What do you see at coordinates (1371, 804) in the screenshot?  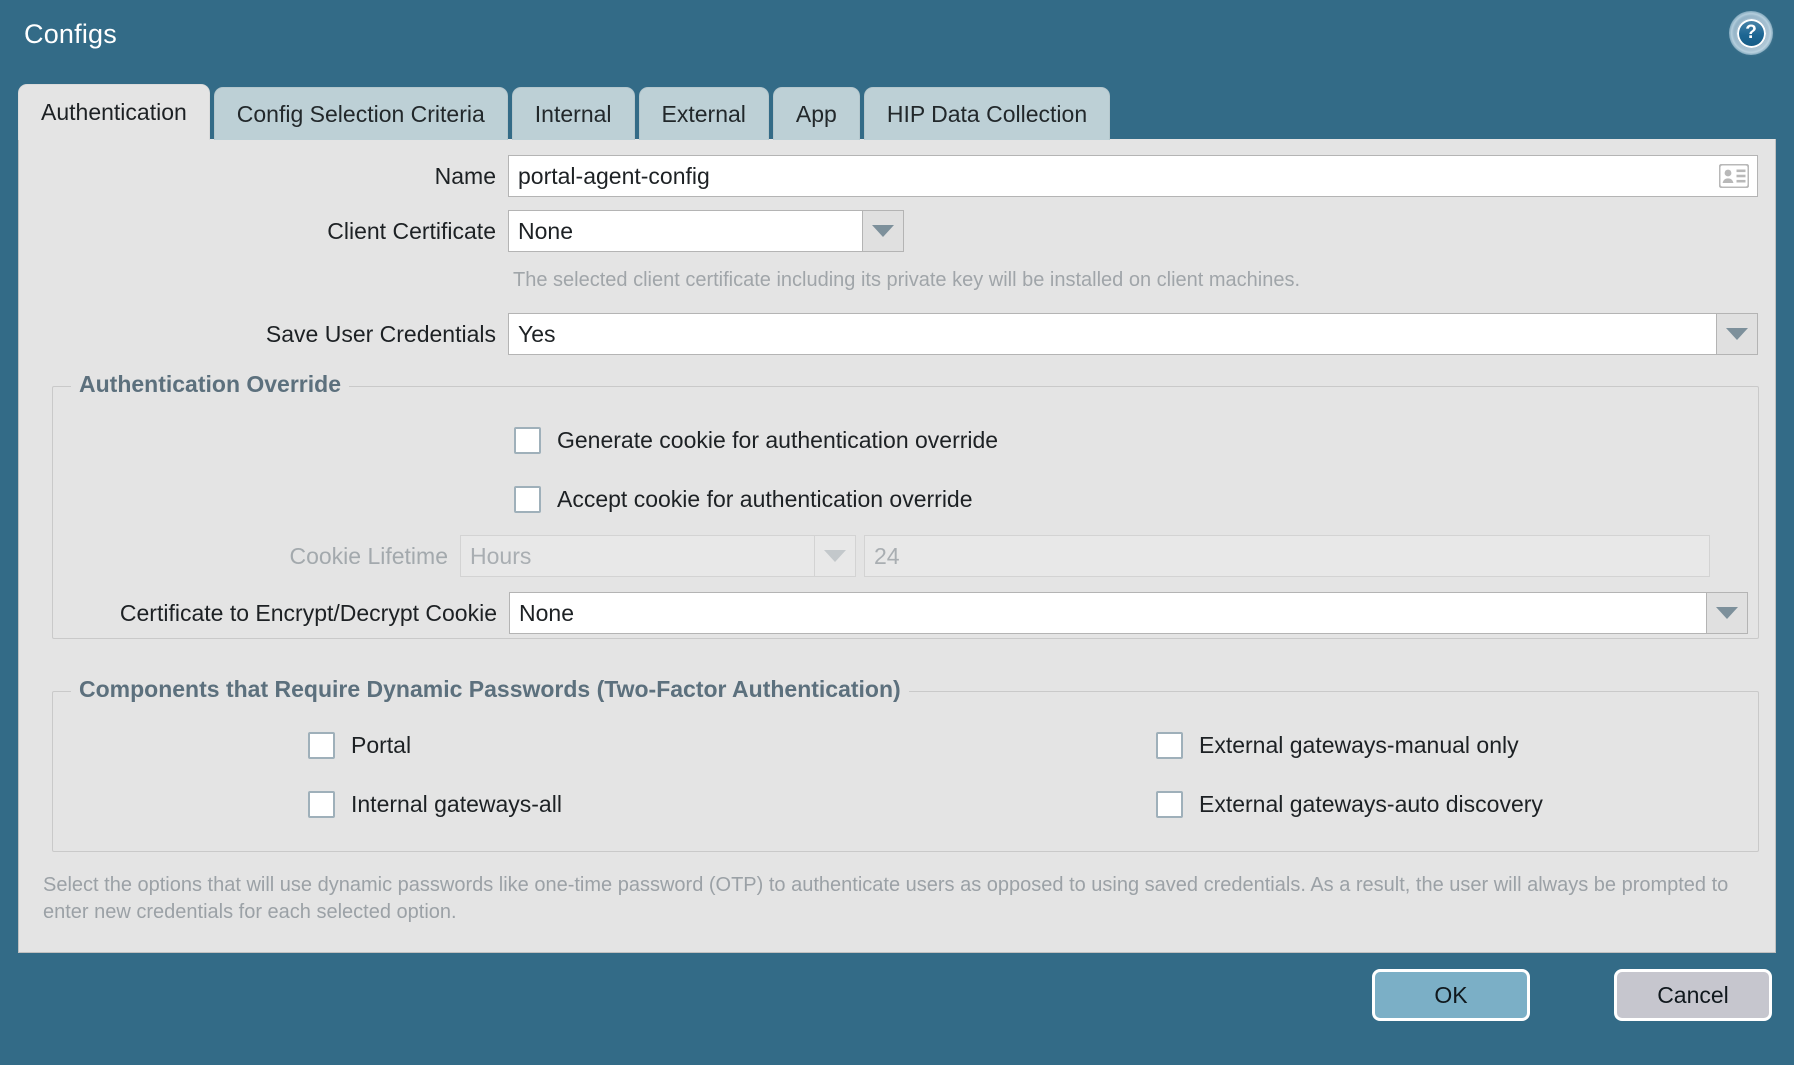 I see `two-factor-option-label: External gateways-auto discovery` at bounding box center [1371, 804].